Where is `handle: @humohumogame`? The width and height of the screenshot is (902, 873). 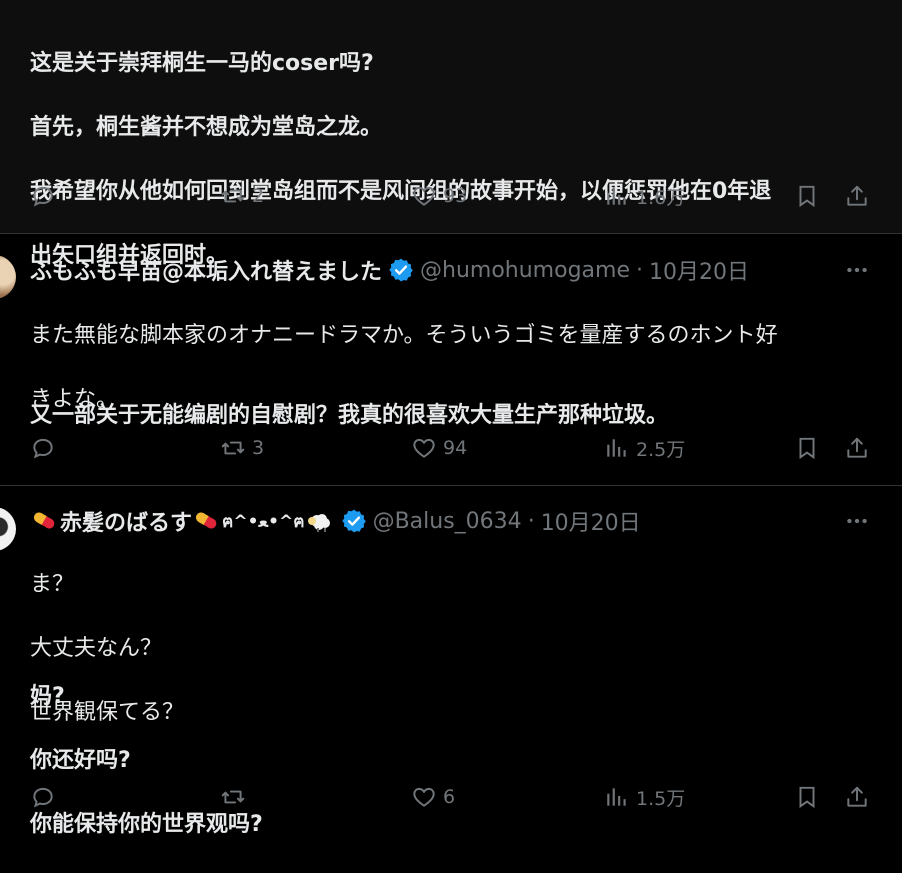 handle: @humohumogame is located at coordinates (525, 270).